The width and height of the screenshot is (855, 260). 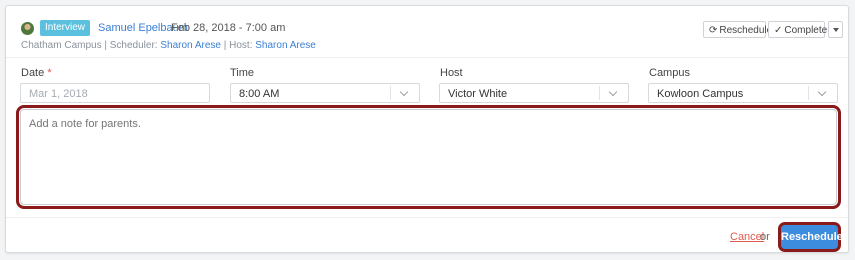 What do you see at coordinates (133, 45) in the screenshot?
I see `scheduler-label: Scheduler:` at bounding box center [133, 45].